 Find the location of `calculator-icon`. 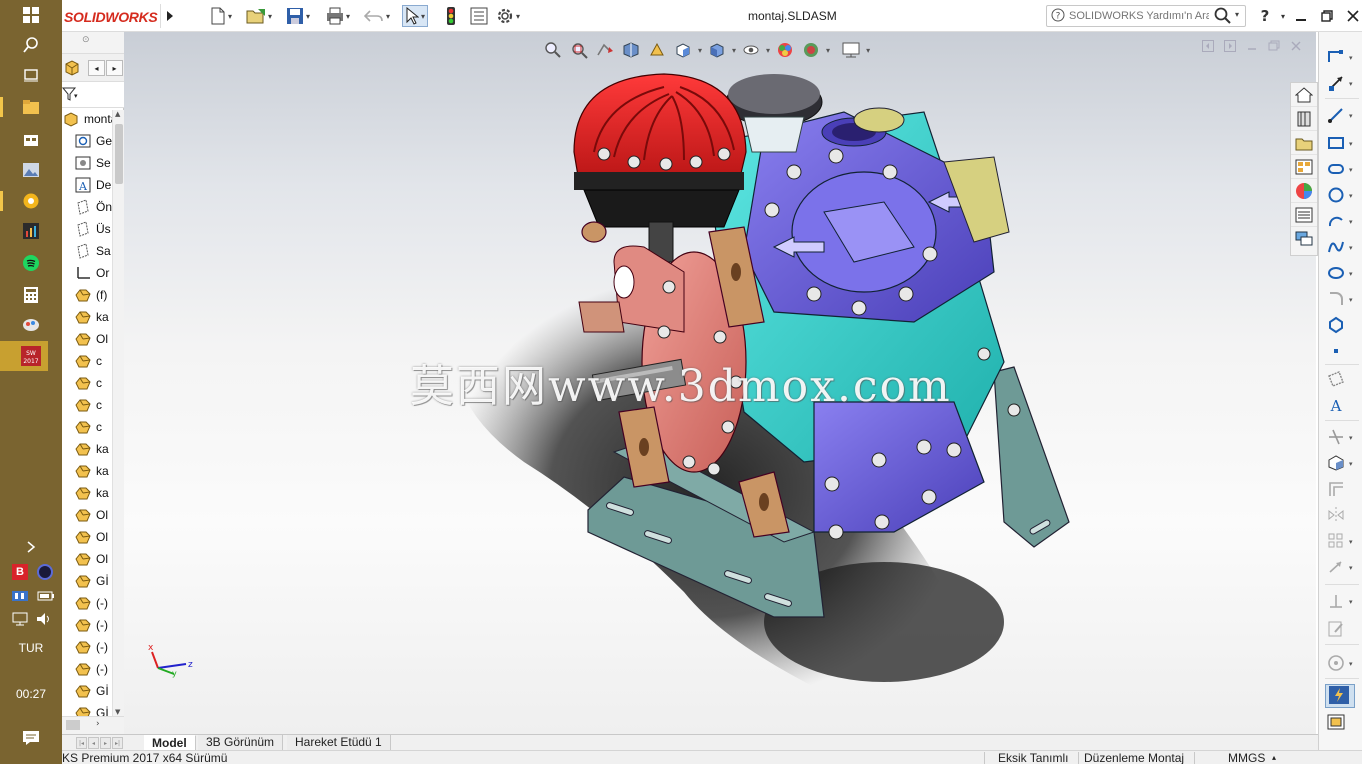

calculator-icon is located at coordinates (31, 295).